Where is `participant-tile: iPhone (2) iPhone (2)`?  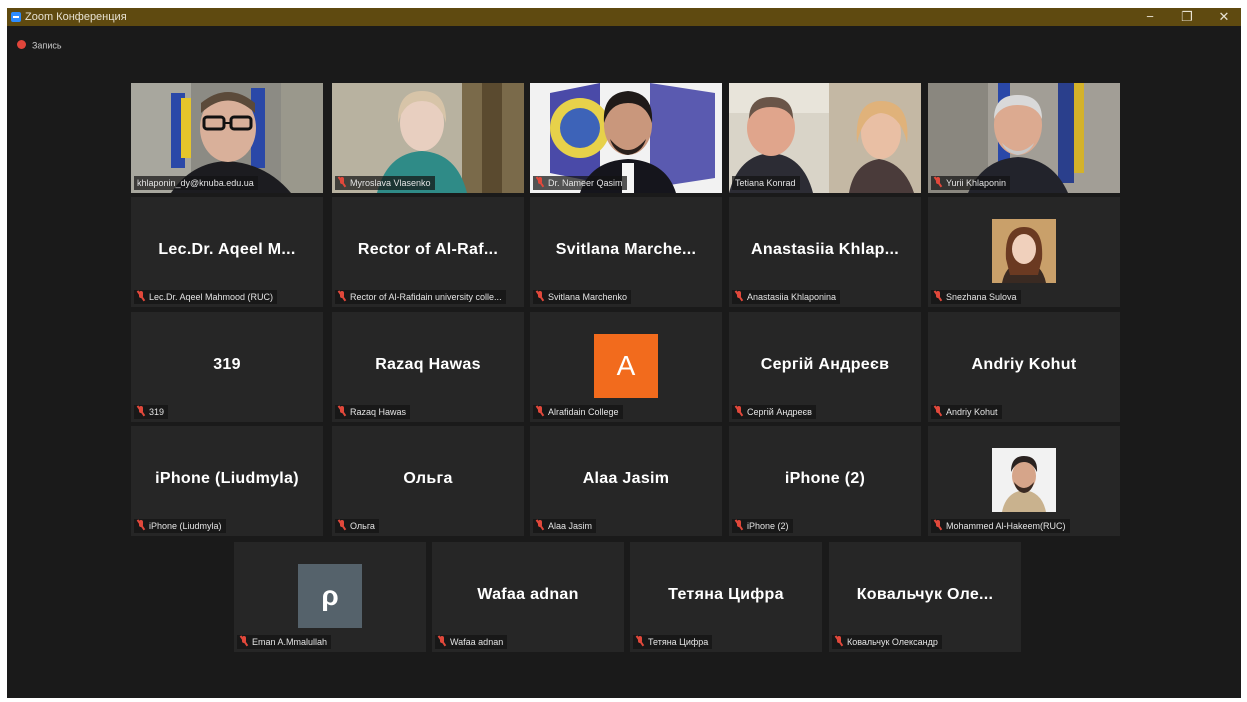 participant-tile: iPhone (2) iPhone (2) is located at coordinates (825, 481).